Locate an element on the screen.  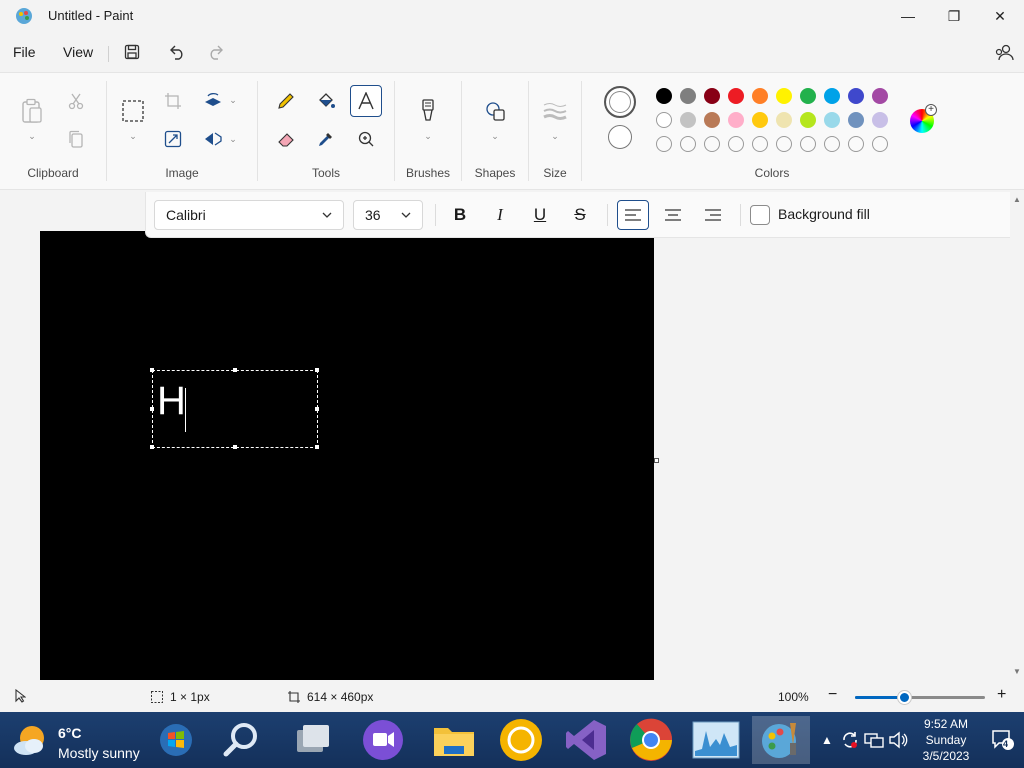
scroll-down-icon: ▼ is located at coordinates (1017, 672).